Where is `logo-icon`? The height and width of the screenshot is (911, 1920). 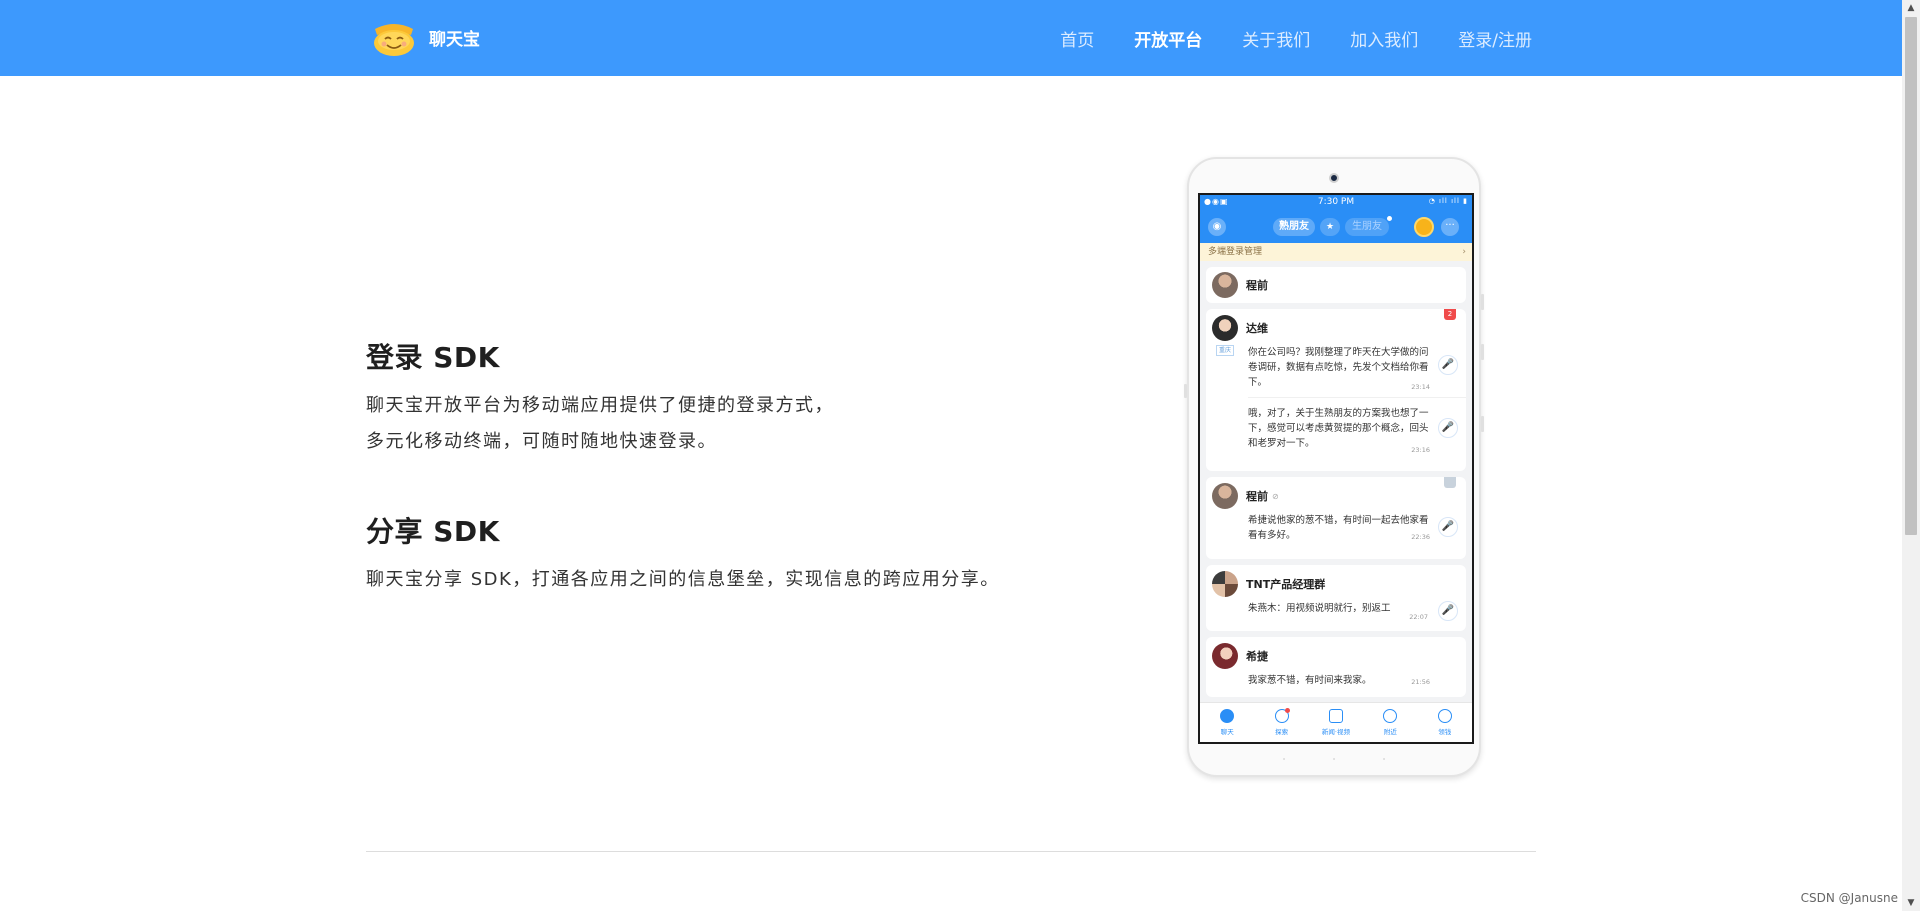 logo-icon is located at coordinates (394, 37).